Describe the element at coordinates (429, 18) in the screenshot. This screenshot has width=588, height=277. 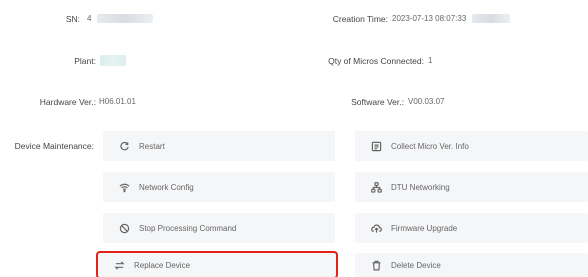
I see `creation-time-value: 2023-07-13 08:07:33` at that location.